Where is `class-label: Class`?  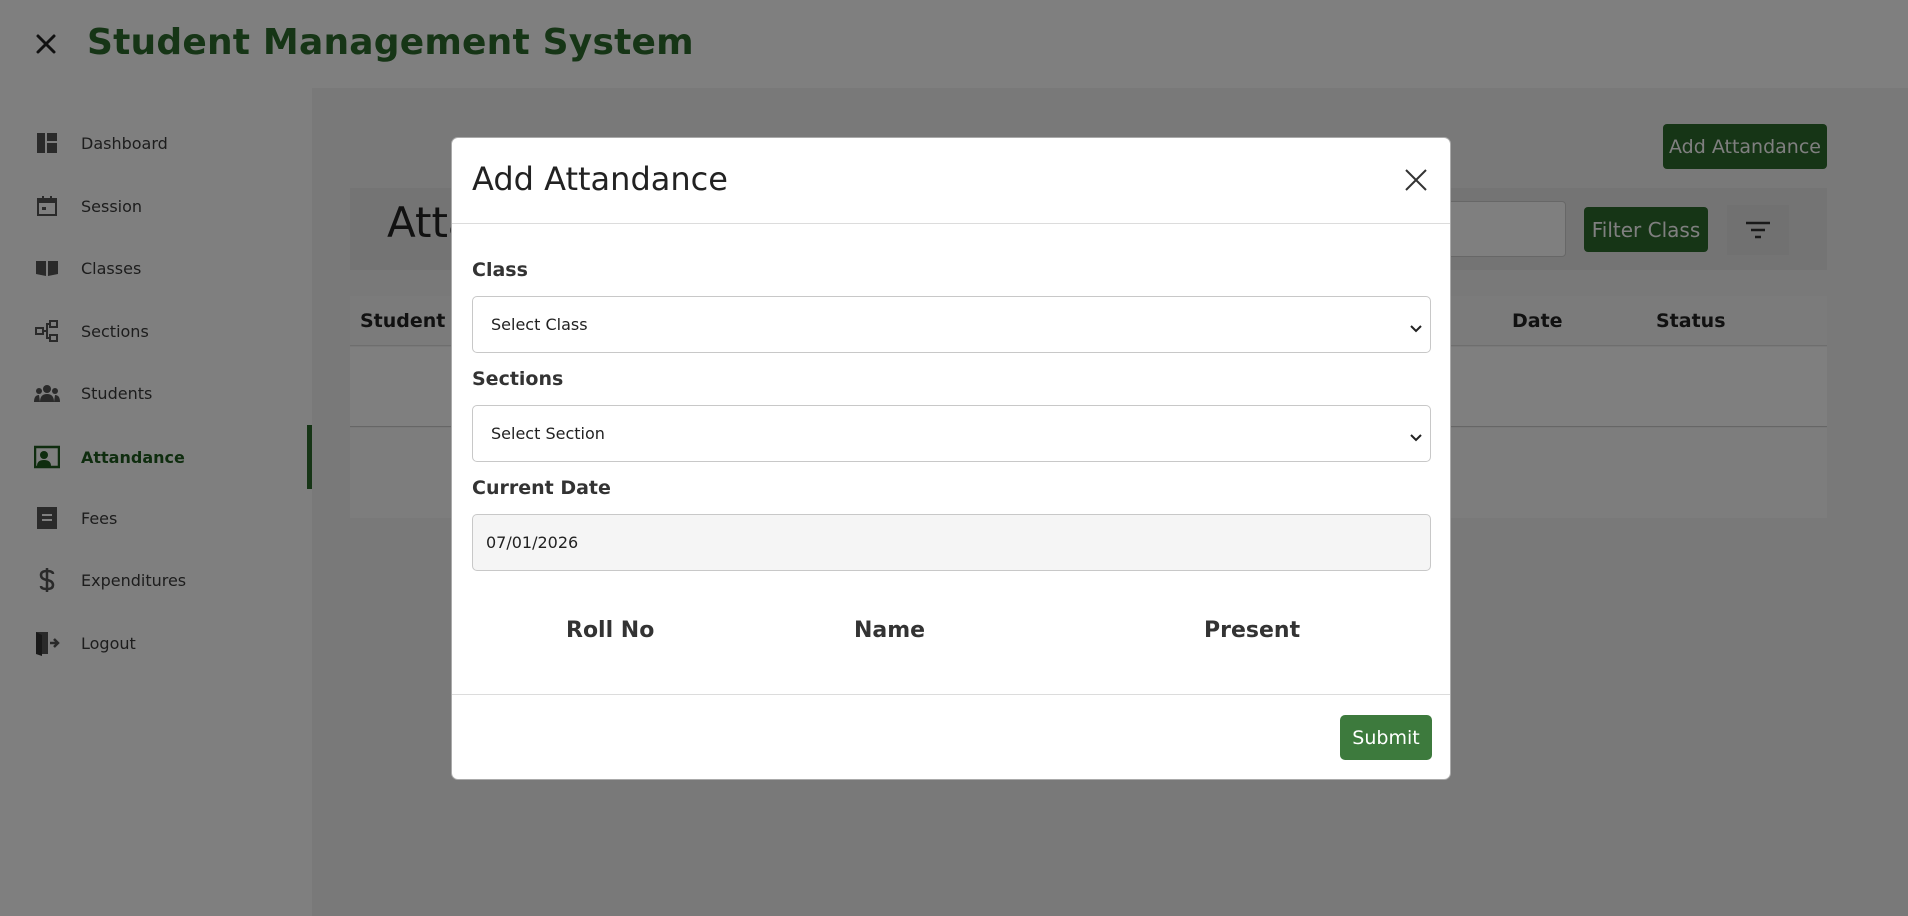 class-label: Class is located at coordinates (500, 270).